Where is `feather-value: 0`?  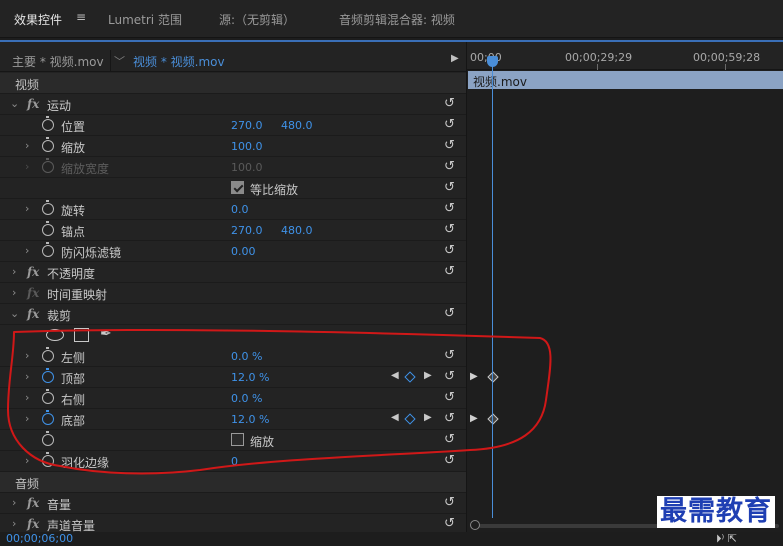 feather-value: 0 is located at coordinates (234, 461).